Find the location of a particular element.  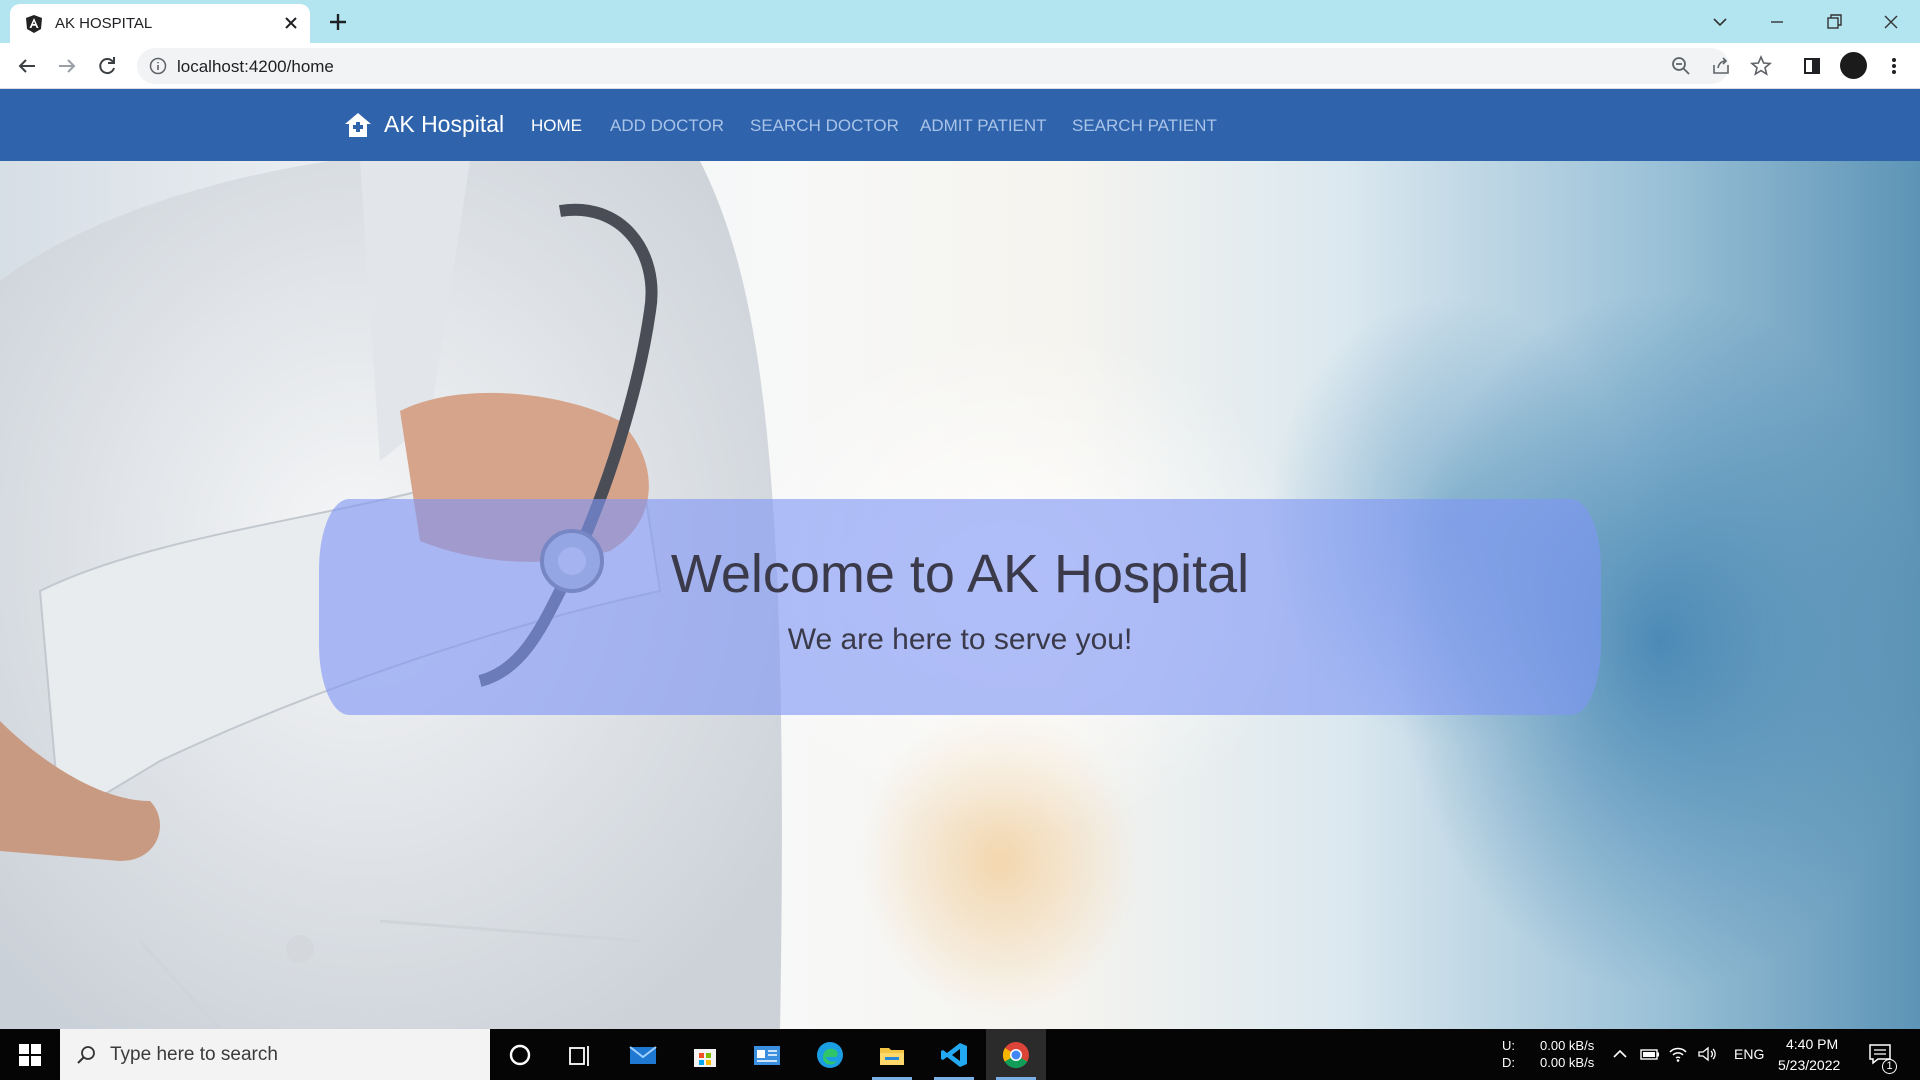

chrome-app is located at coordinates (1016, 1054).